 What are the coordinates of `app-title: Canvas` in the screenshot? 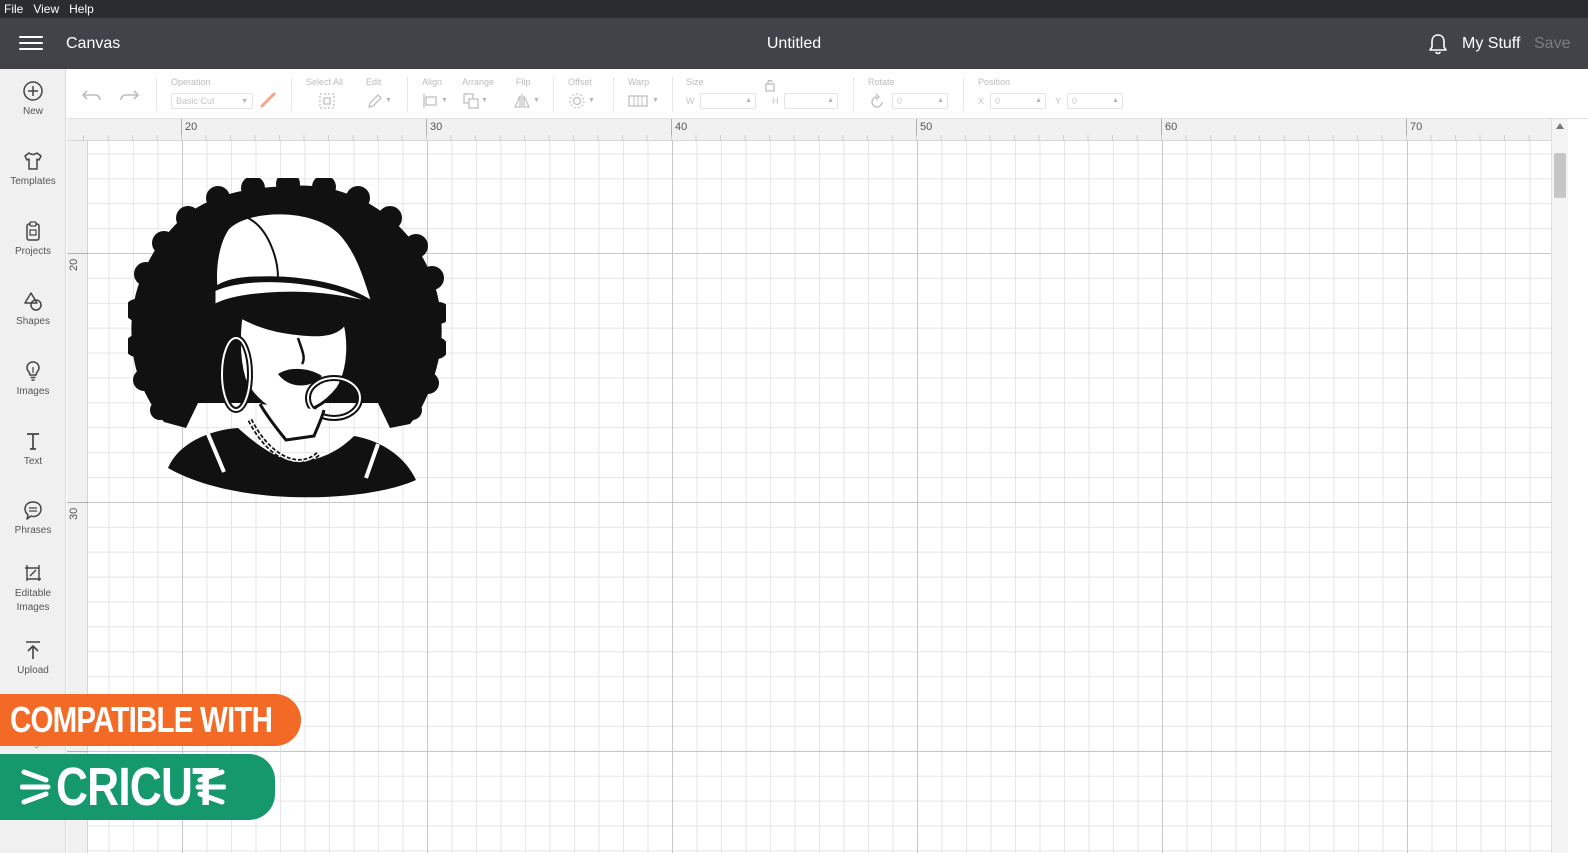 It's located at (93, 43).